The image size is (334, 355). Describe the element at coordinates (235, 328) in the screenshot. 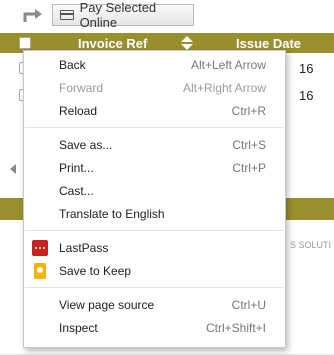

I see `menu-item-shortcut: Ctrl+Shift+I` at that location.